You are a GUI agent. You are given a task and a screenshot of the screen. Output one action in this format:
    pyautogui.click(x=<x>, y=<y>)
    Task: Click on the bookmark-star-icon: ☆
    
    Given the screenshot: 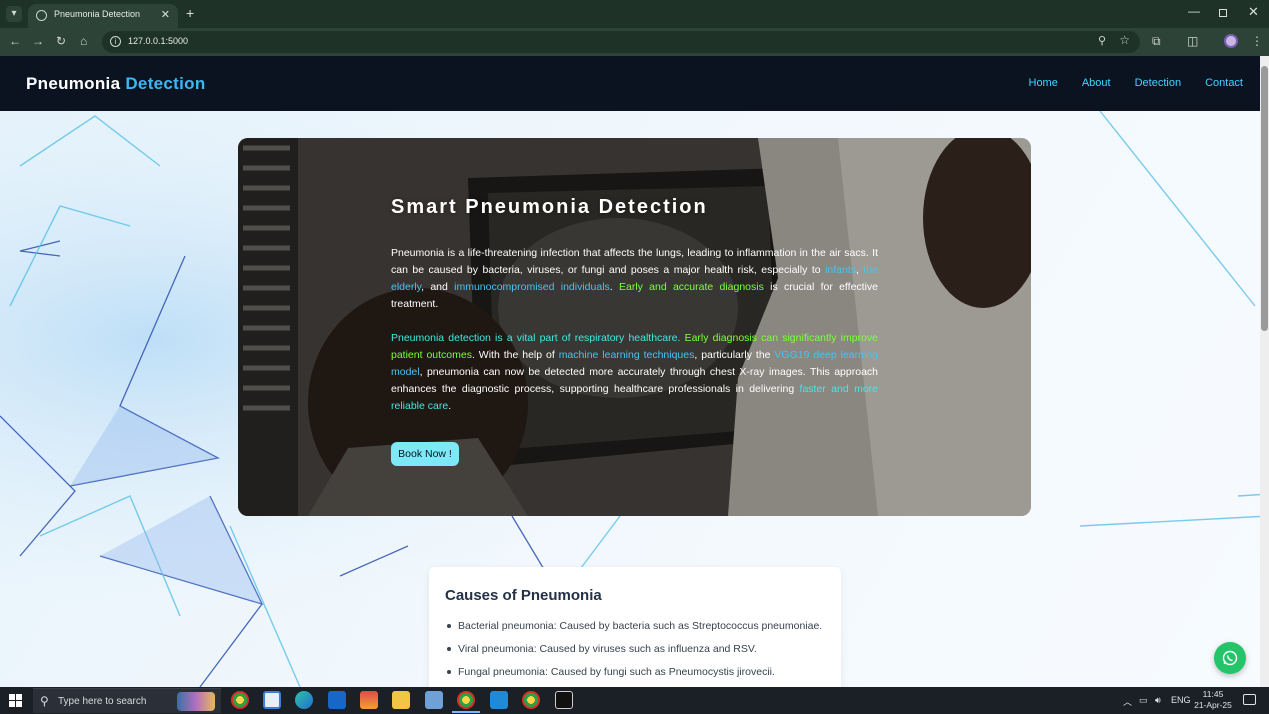 What is the action you would take?
    pyautogui.click(x=1124, y=40)
    